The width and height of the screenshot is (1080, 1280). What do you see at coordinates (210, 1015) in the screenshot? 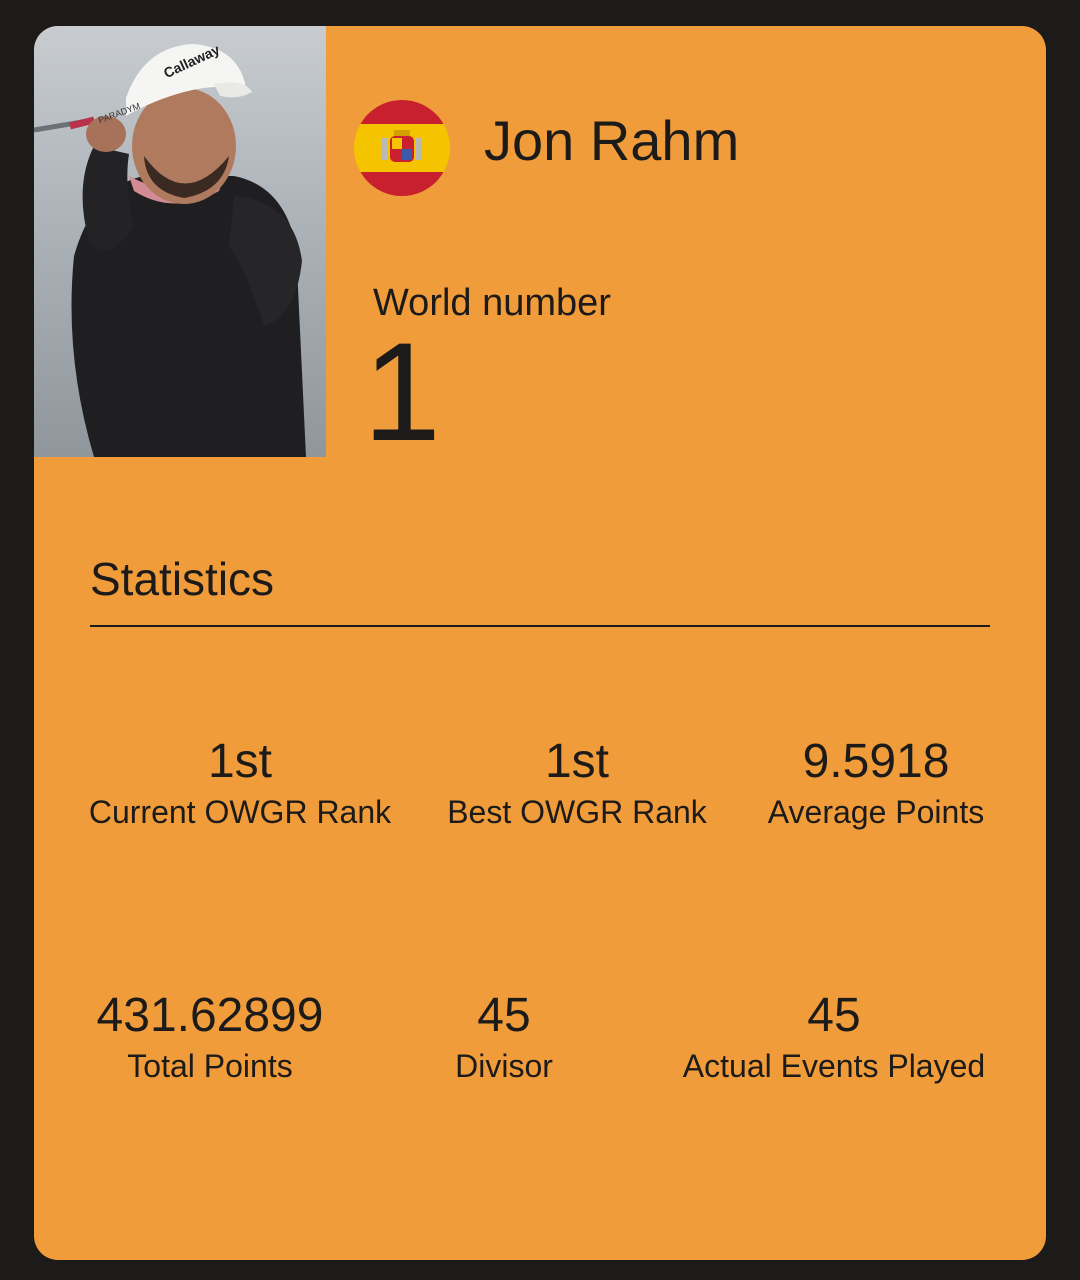
I see `stat-value: 431.62899` at bounding box center [210, 1015].